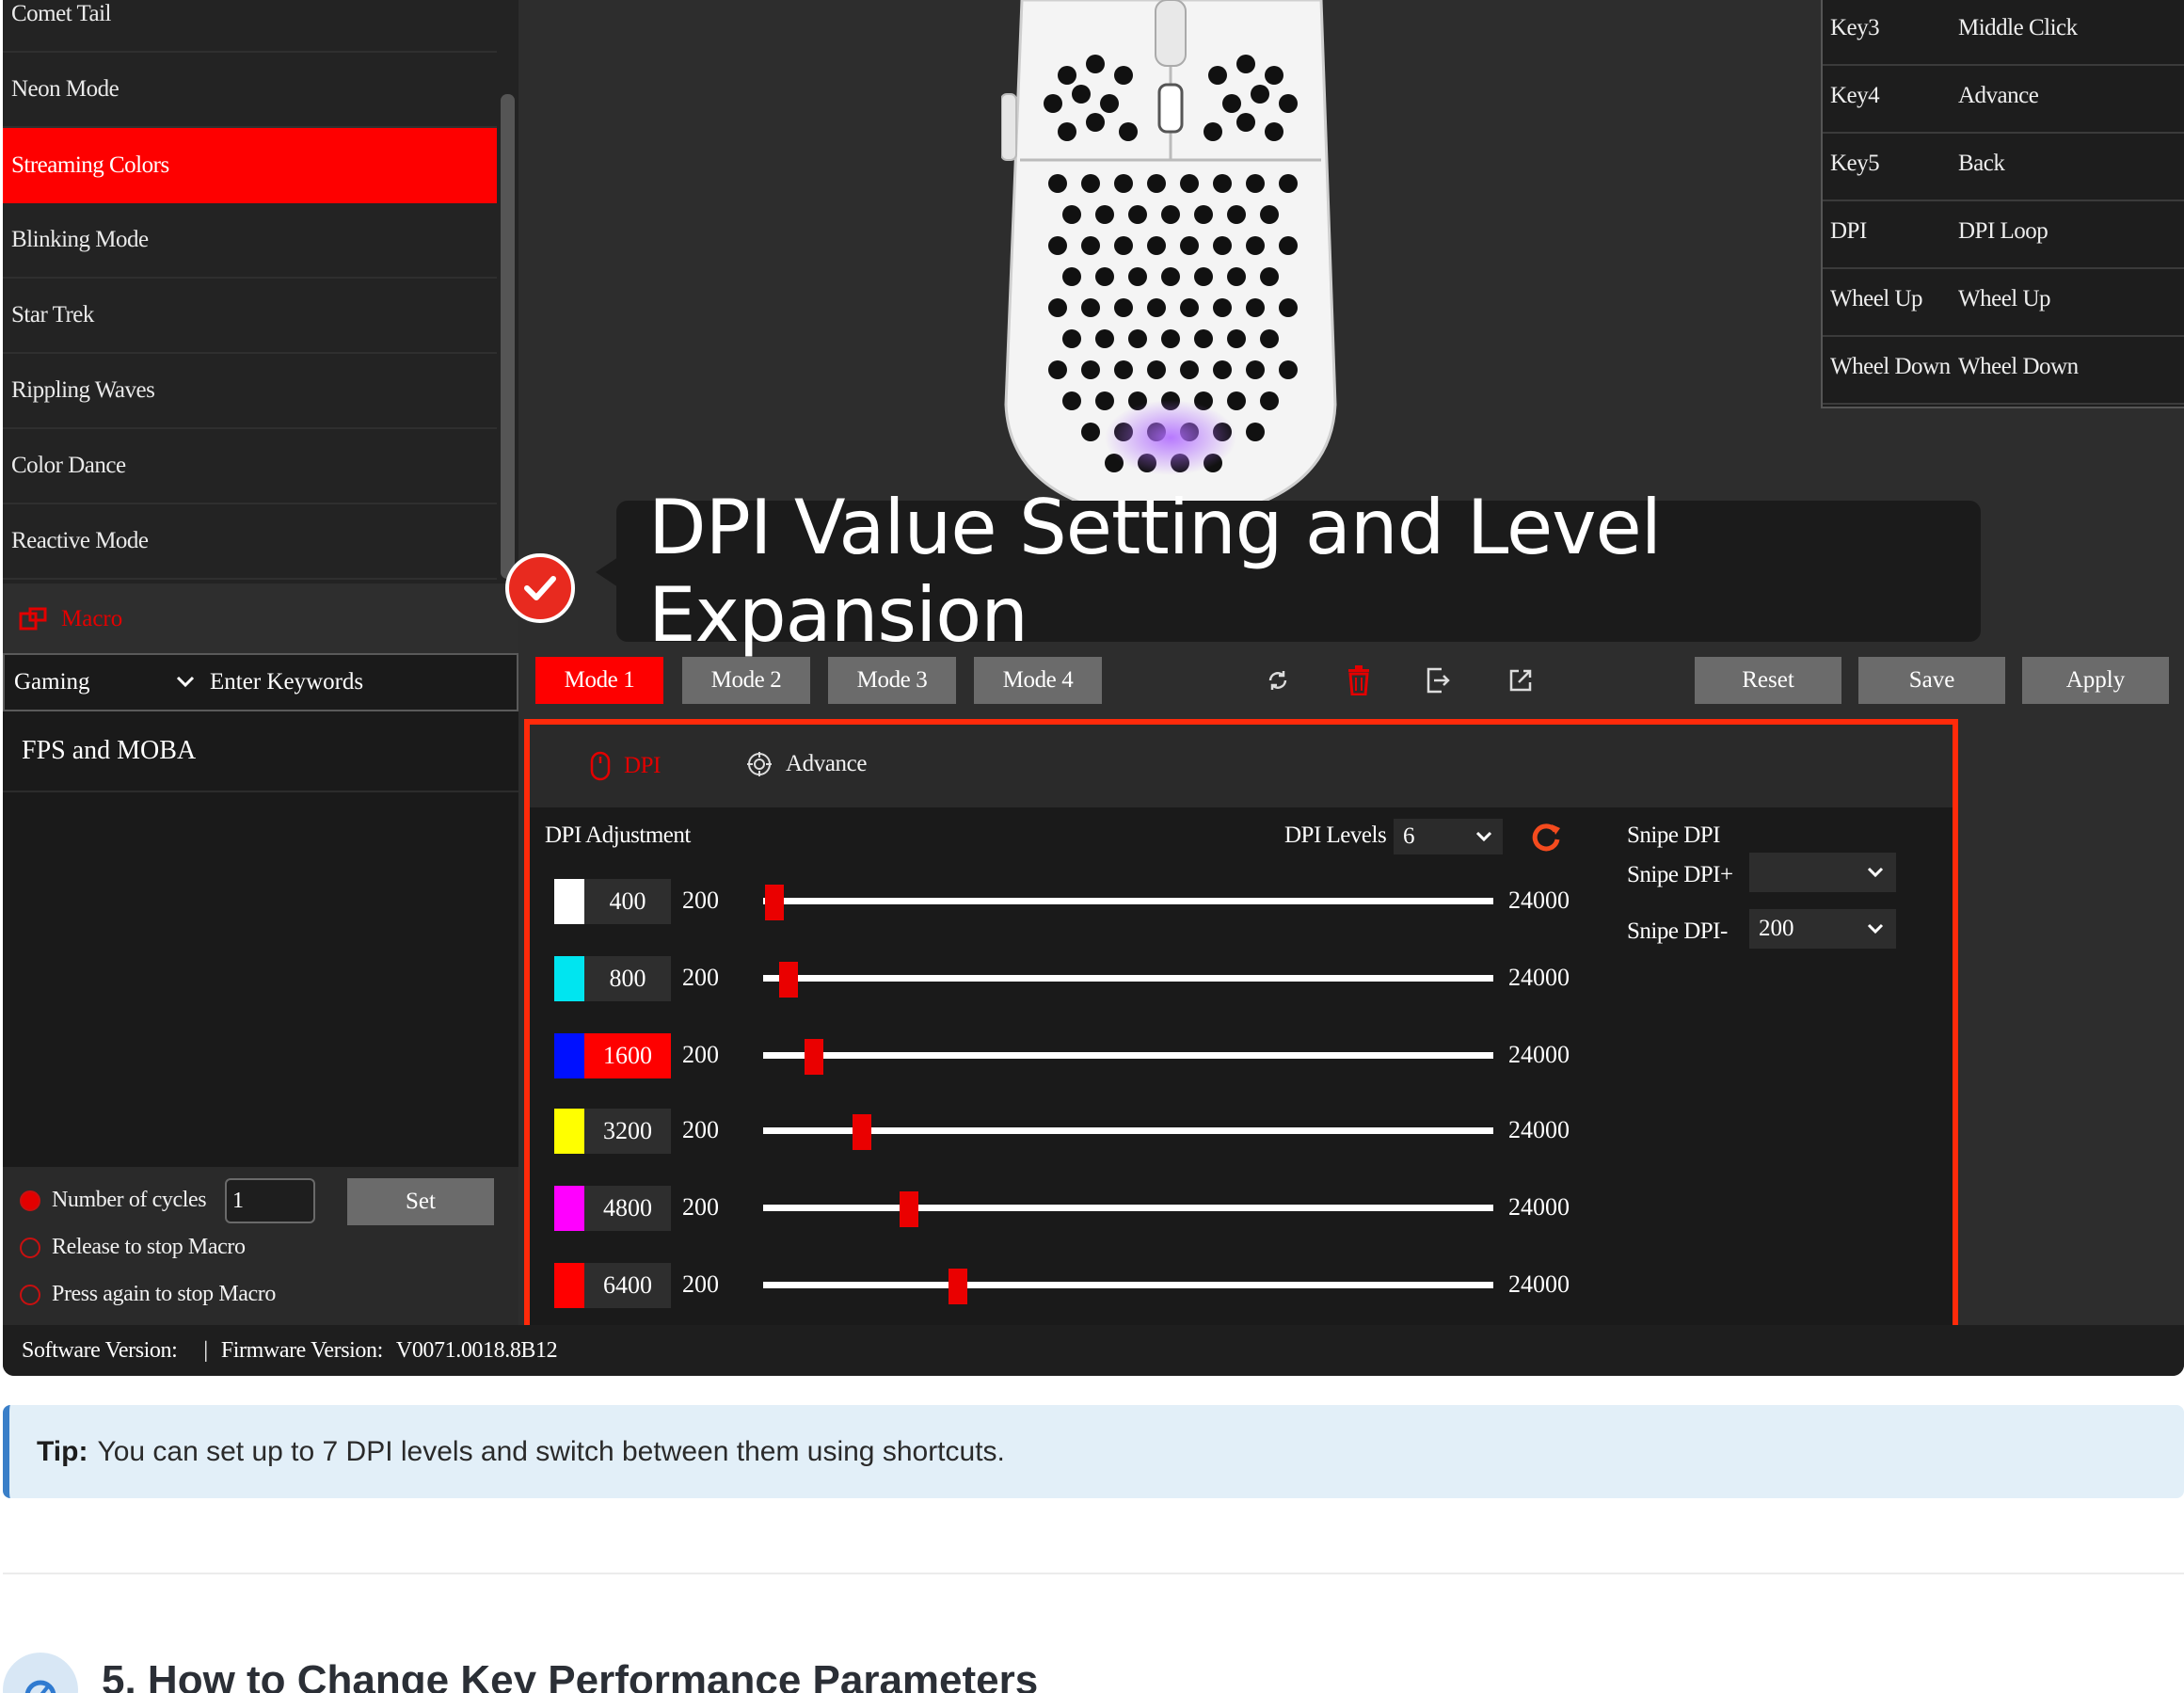 The image size is (2184, 1693). I want to click on dpi-levels-select: 6, so click(1448, 836).